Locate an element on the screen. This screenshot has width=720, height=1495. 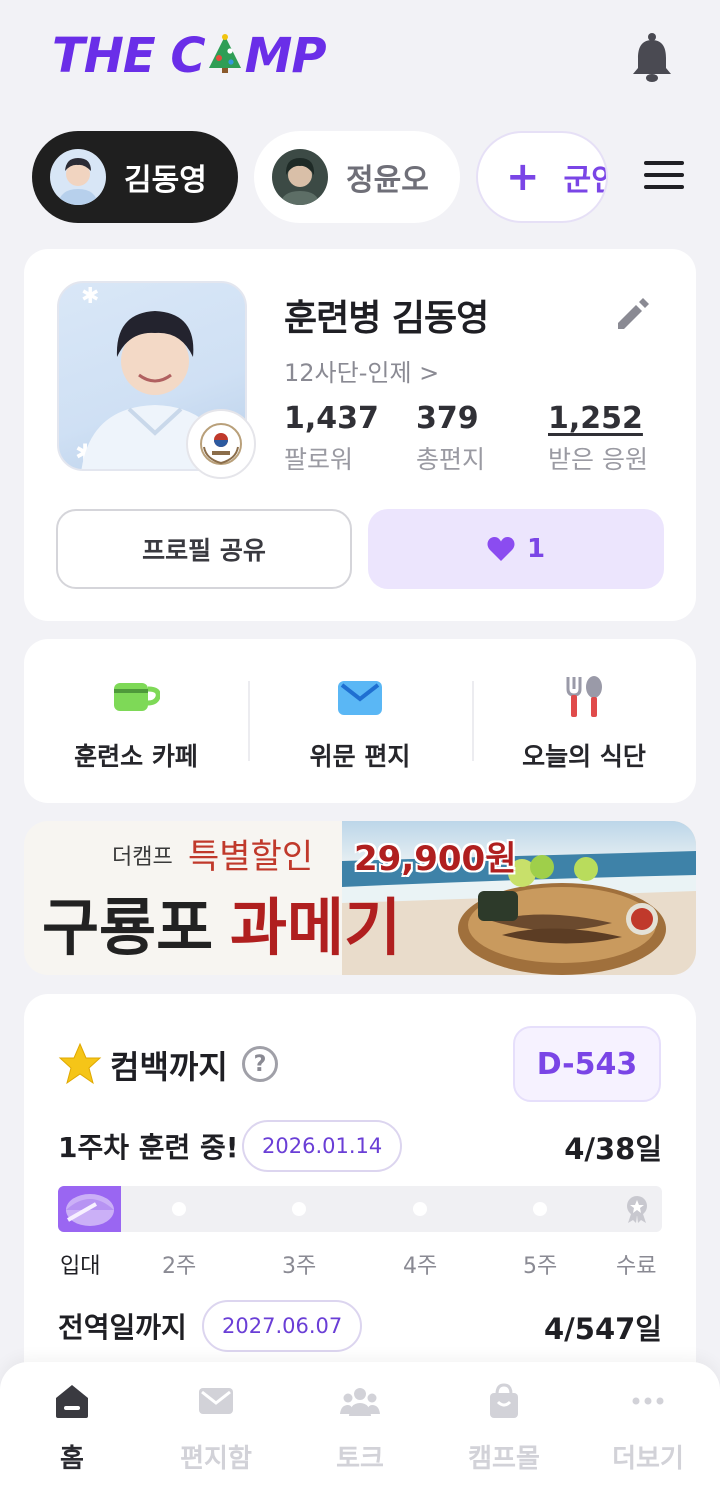
soldier-selector: 김동영 정윤오 + 군인 is located at coordinates (372, 177).